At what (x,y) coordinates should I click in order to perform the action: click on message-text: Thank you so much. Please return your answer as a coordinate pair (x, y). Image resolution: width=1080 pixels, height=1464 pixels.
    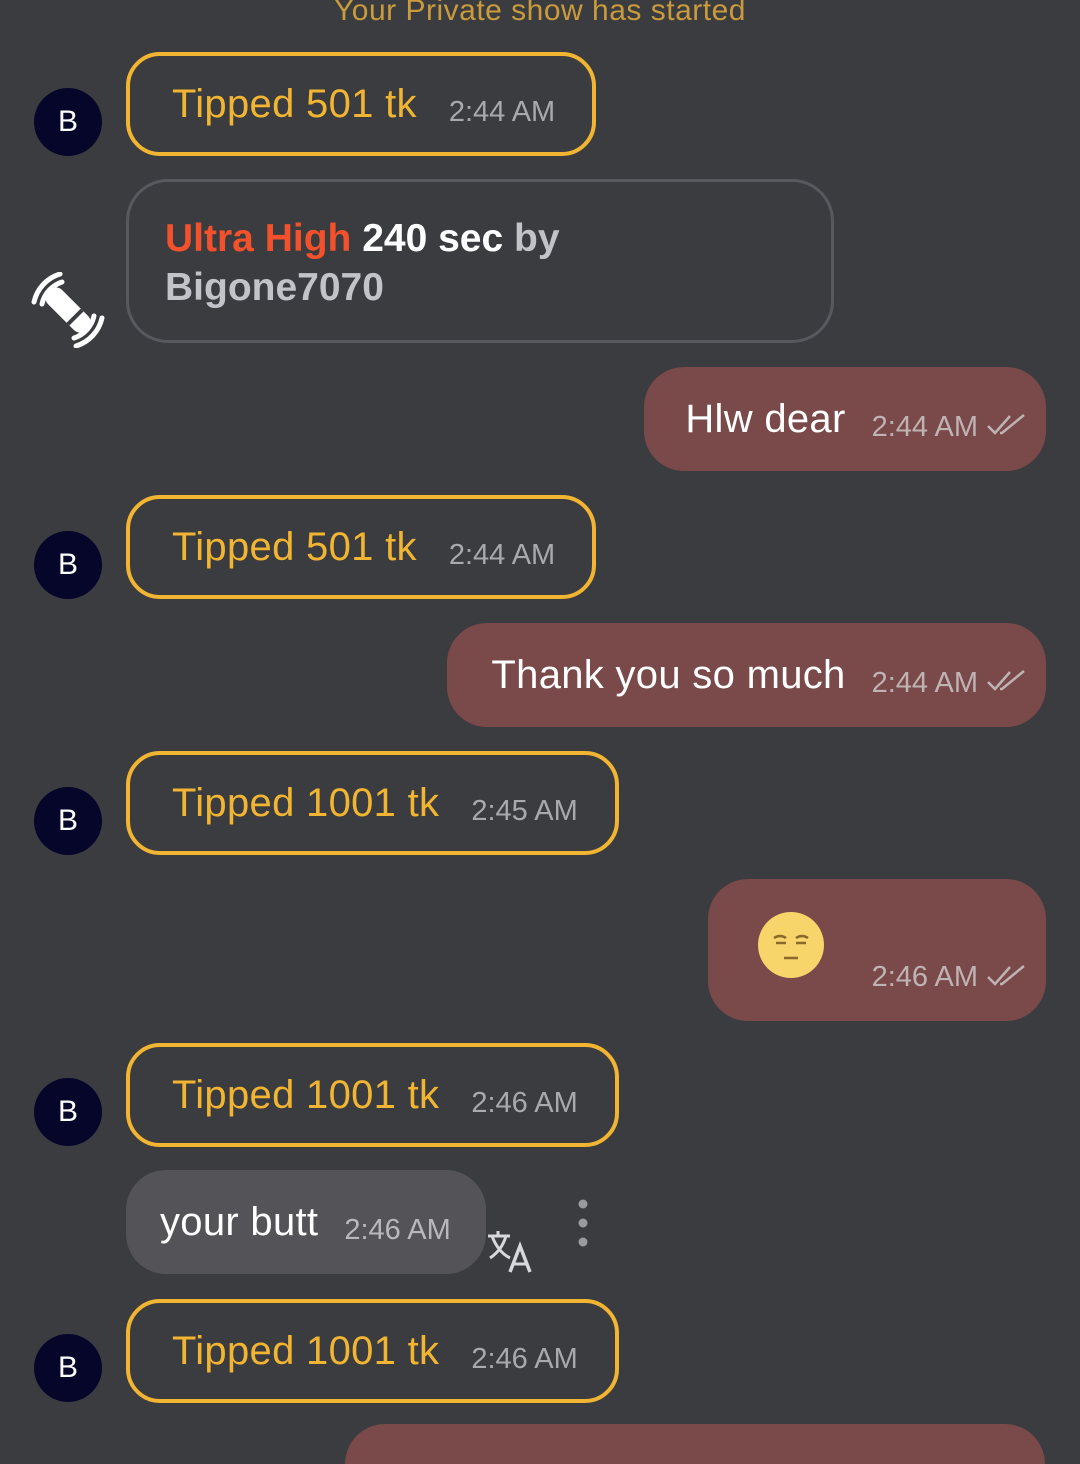
    Looking at the image, I should click on (668, 674).